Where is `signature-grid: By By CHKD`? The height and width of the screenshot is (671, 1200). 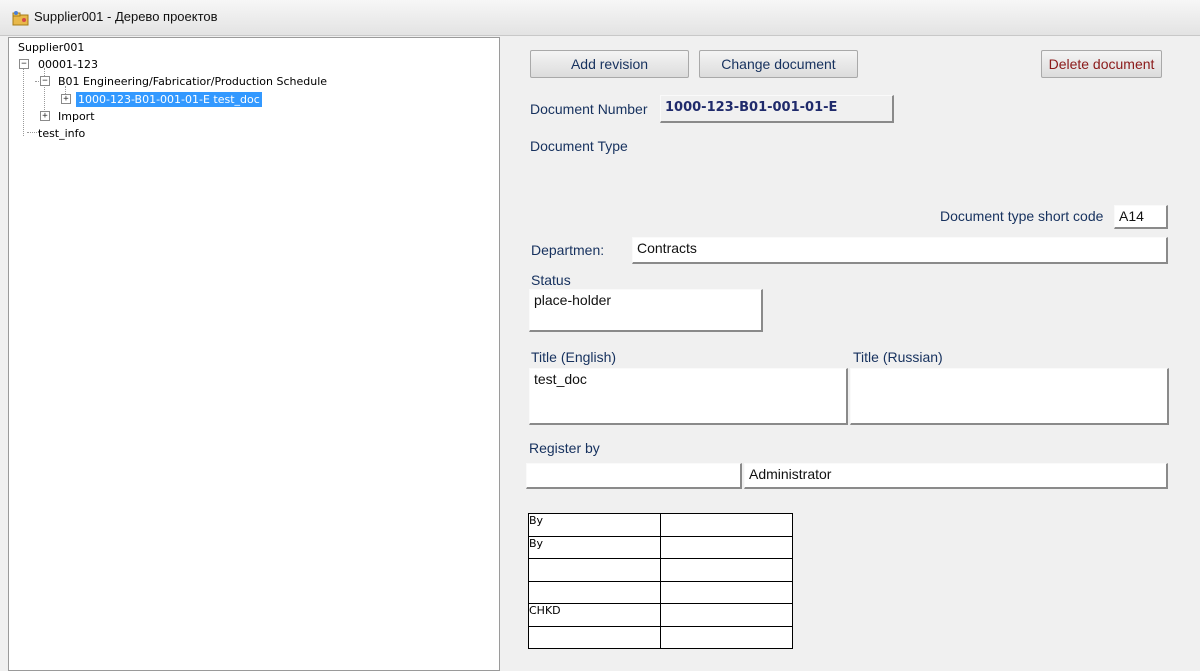 signature-grid: By By CHKD is located at coordinates (660, 581).